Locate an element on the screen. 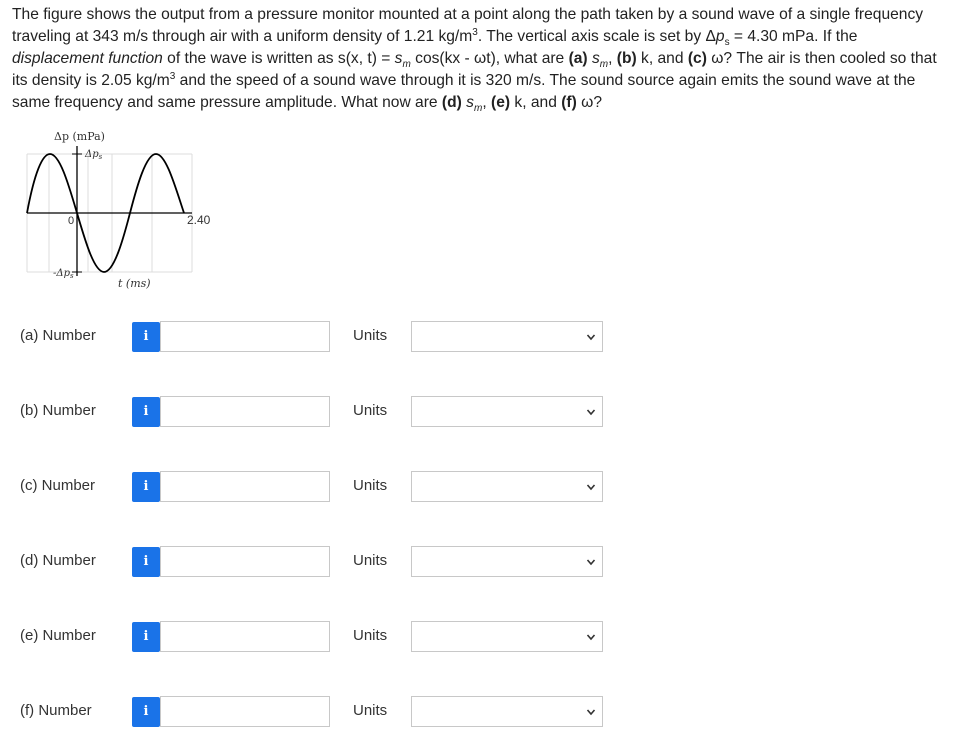 The height and width of the screenshot is (738, 958). question-row-a: (a) Number i Units is located at coordinates (479, 337).